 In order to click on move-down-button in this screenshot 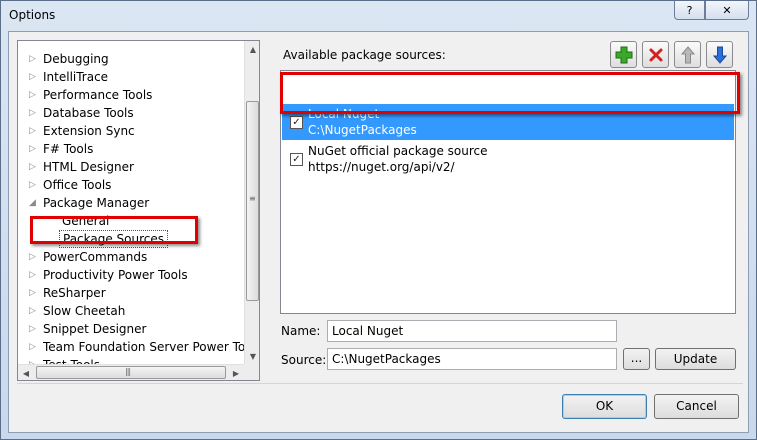, I will do `click(719, 54)`.